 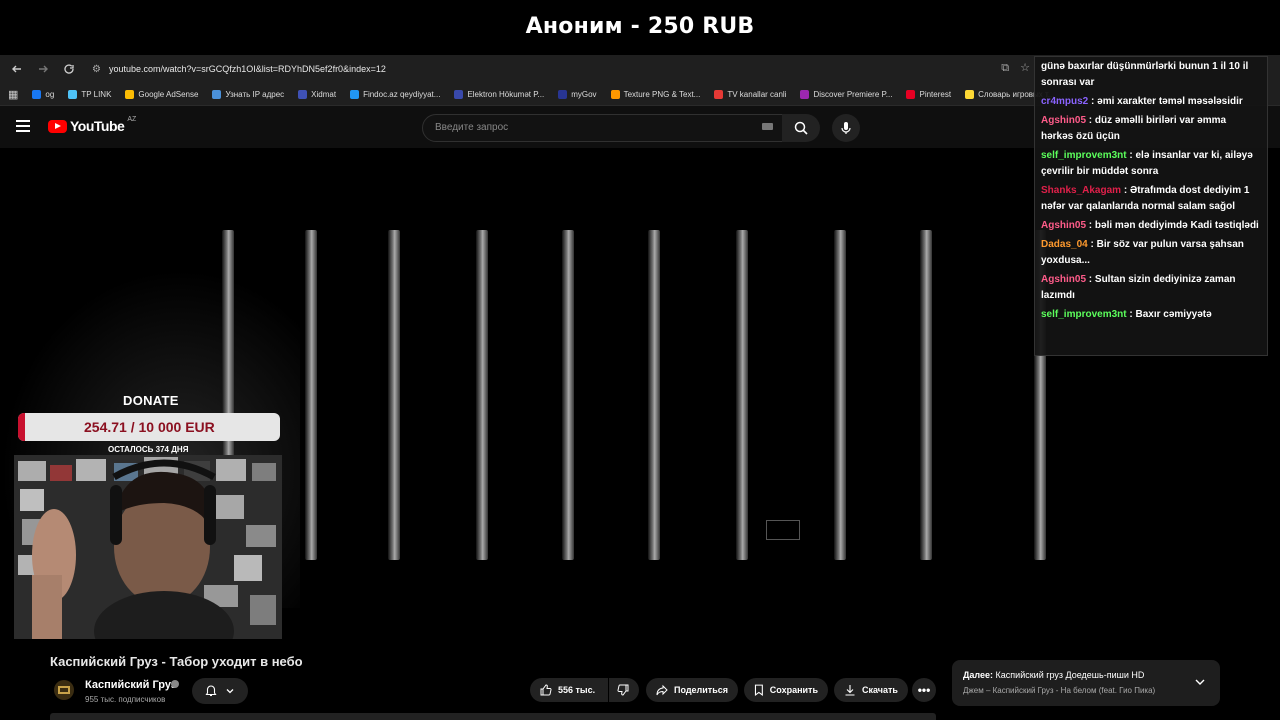 I want to click on chat-username: cr4mpus2, so click(x=1065, y=101).